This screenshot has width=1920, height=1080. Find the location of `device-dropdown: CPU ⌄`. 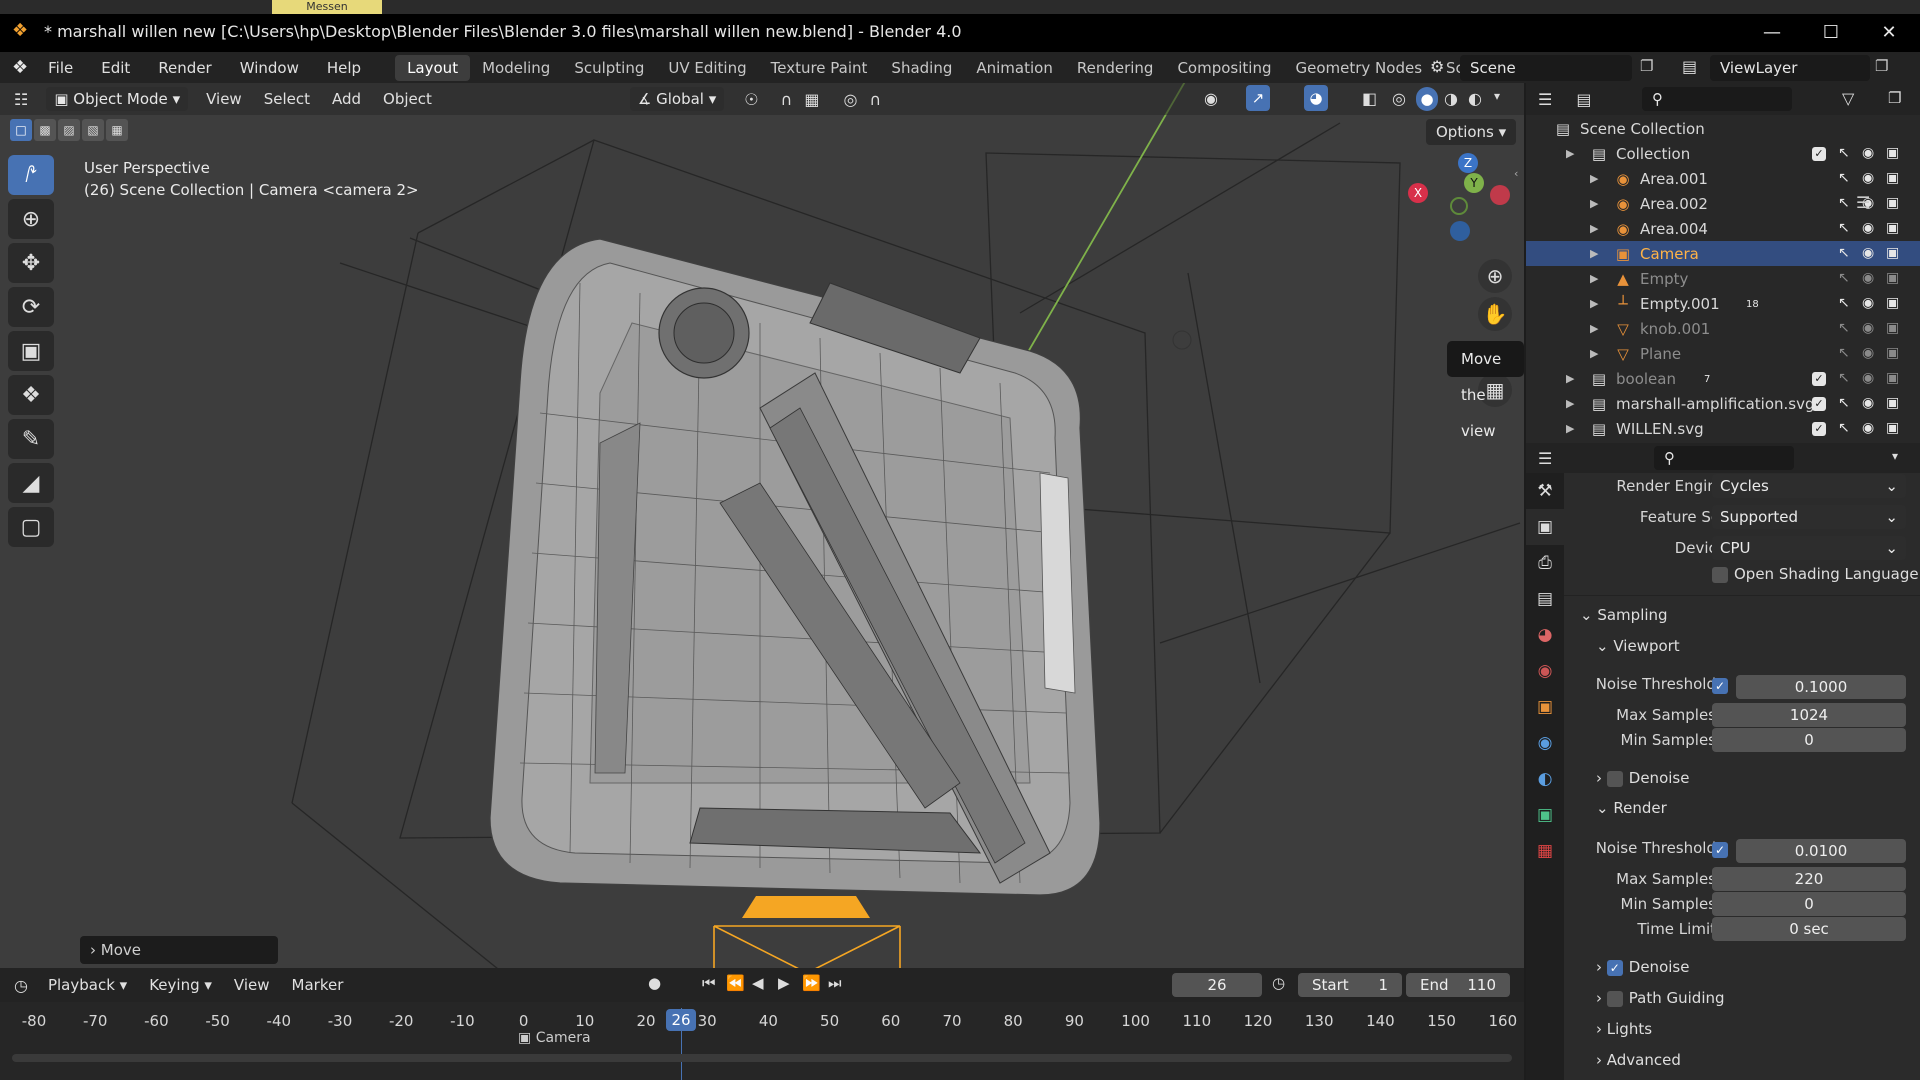

device-dropdown: CPU ⌄ is located at coordinates (1809, 548).